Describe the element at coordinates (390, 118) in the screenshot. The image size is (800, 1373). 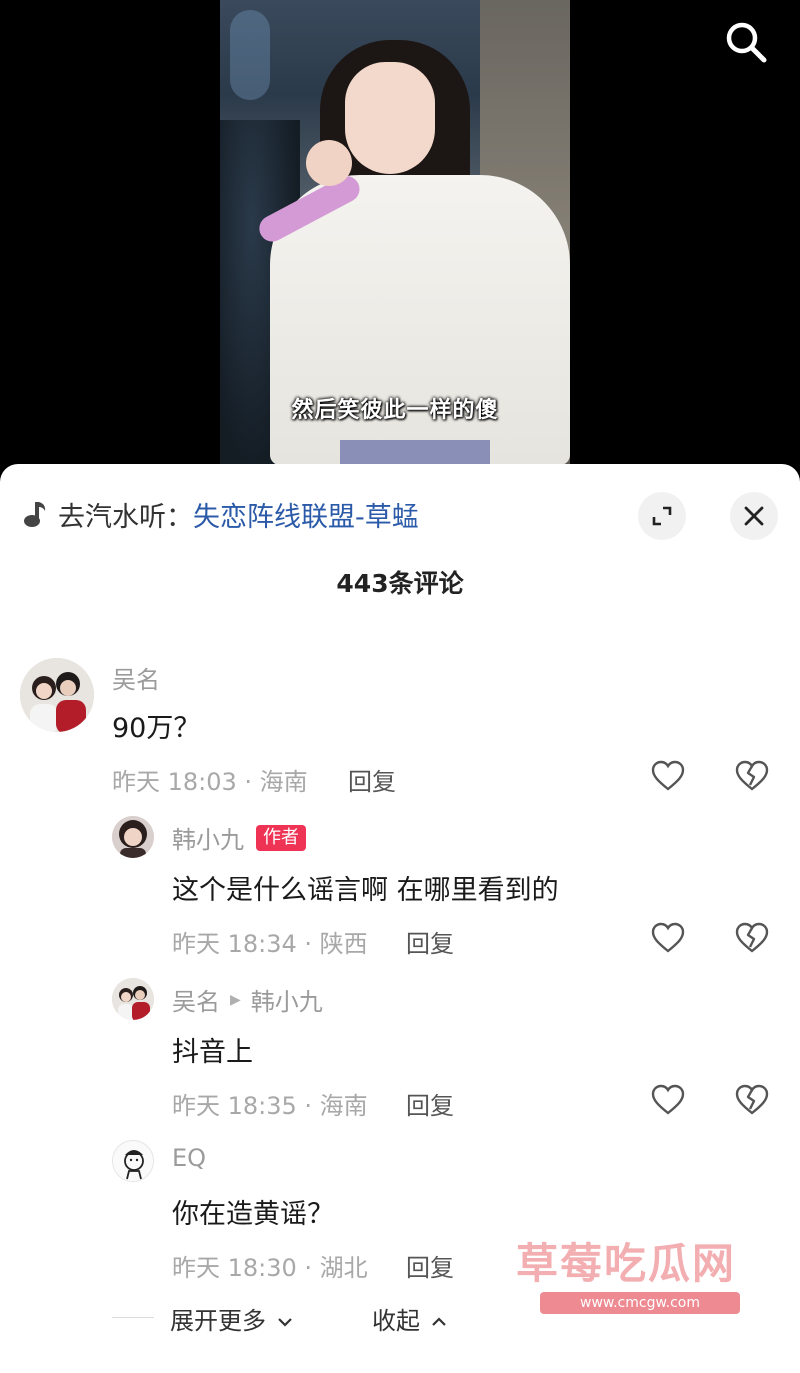
I see `singer-face` at that location.